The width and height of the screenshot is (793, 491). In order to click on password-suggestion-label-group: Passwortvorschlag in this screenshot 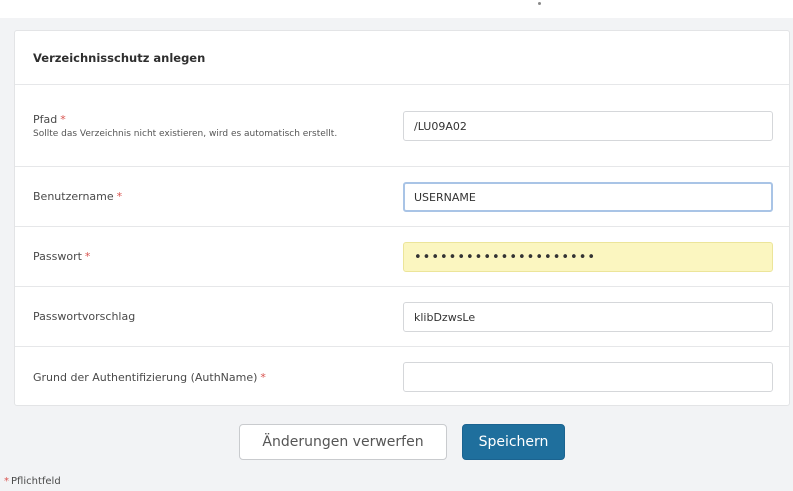, I will do `click(84, 316)`.